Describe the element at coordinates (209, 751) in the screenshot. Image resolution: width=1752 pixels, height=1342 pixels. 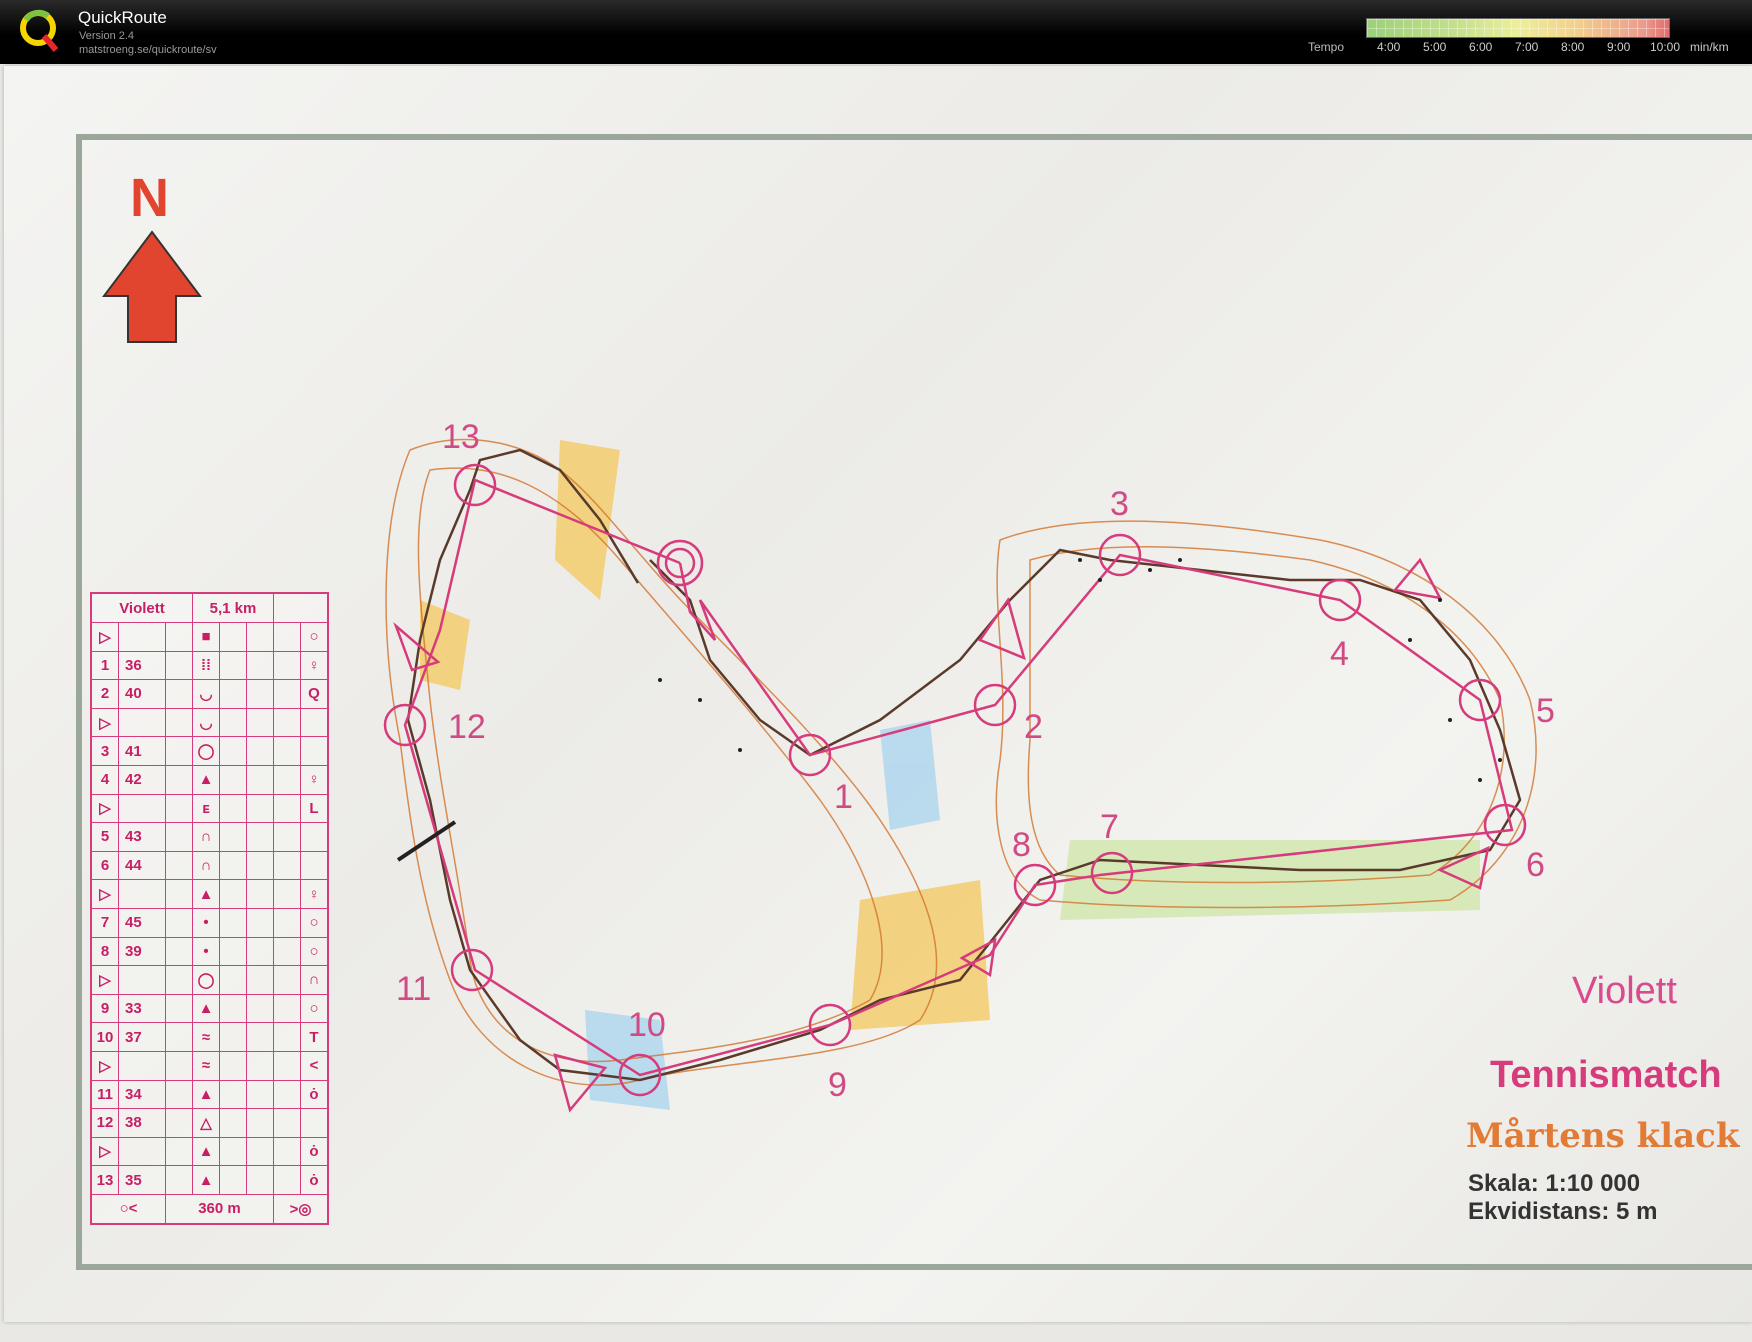
I see `description-row: 3 41 ◯` at that location.